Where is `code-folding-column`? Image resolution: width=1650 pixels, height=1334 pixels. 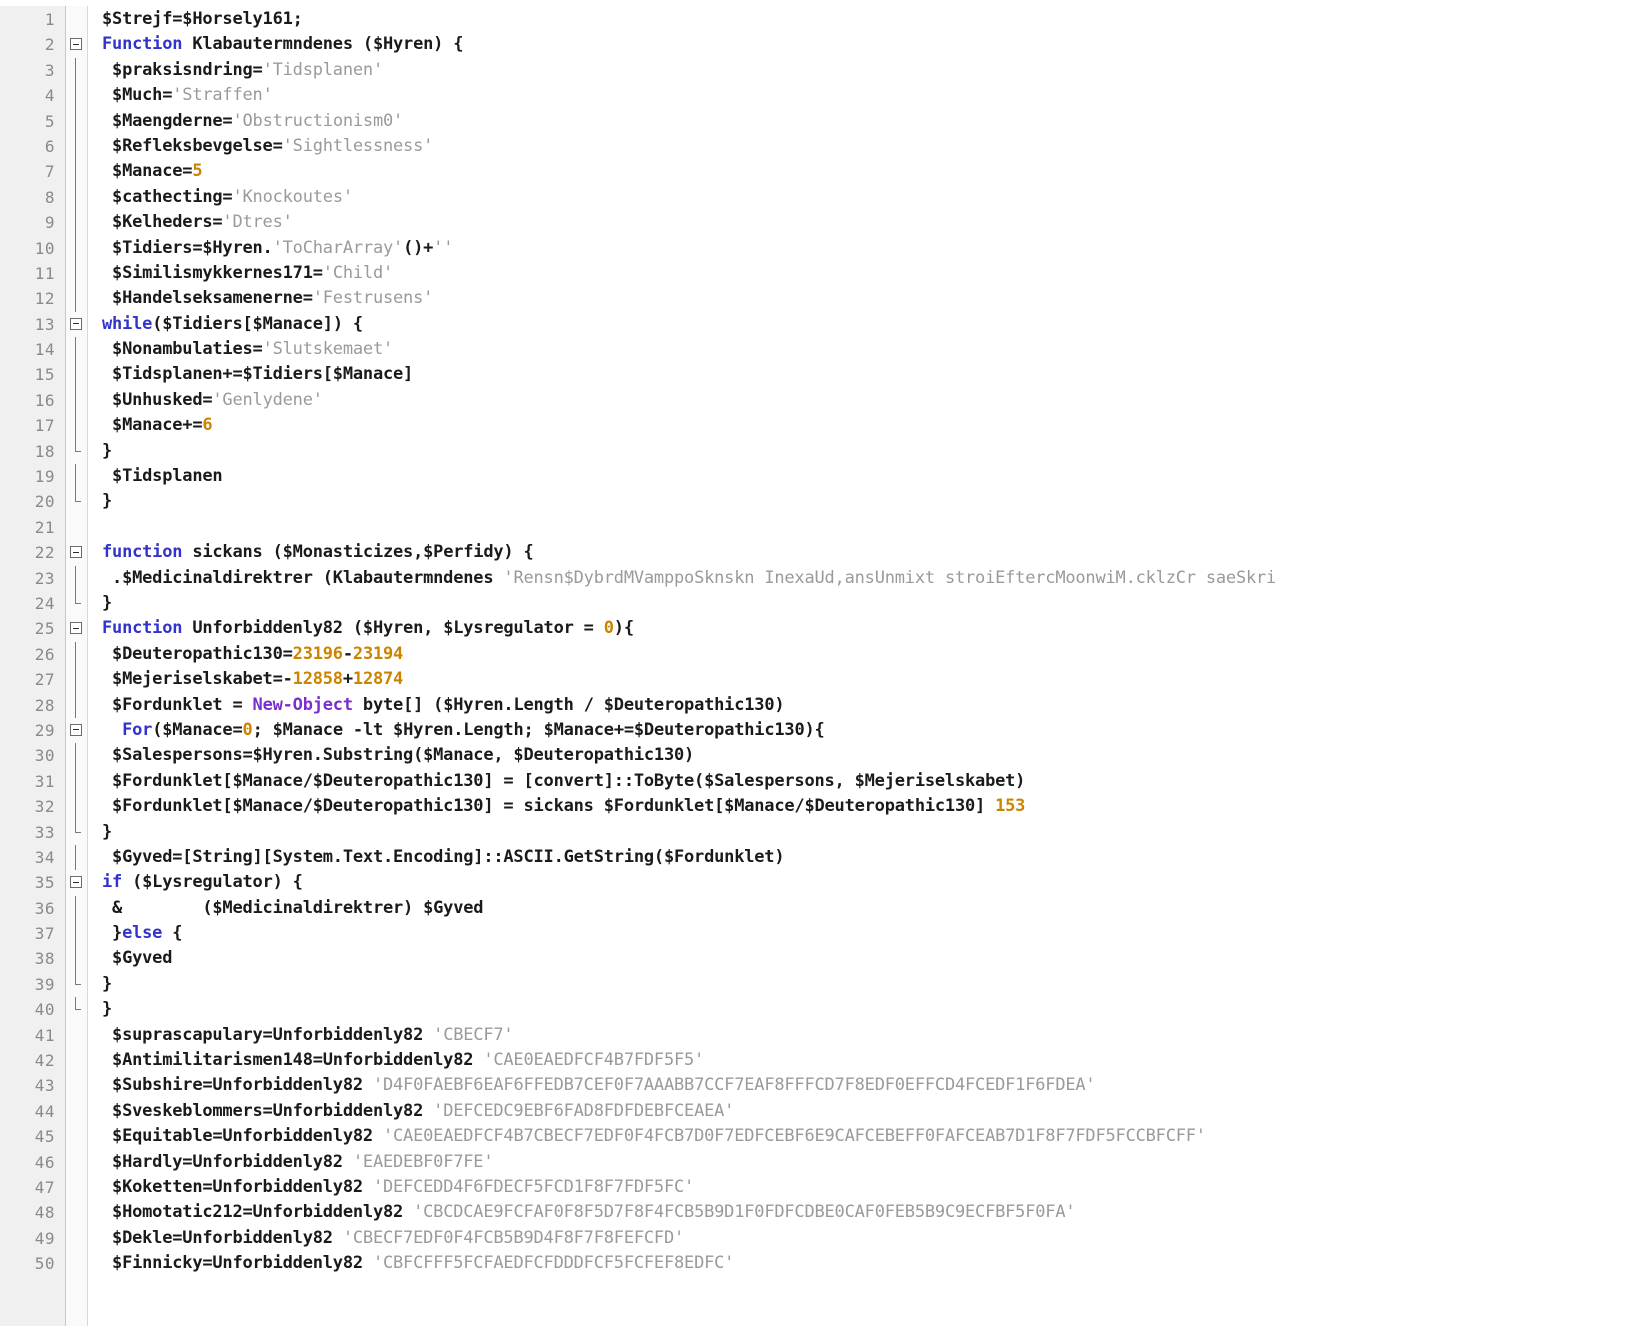
code-folding-column is located at coordinates (77, 667).